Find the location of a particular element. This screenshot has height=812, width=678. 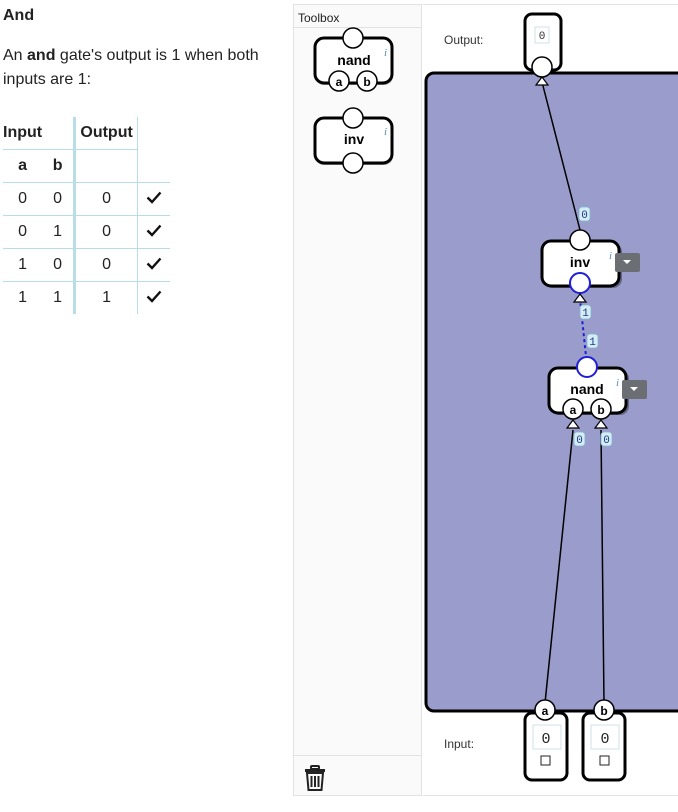

trash-icon is located at coordinates (315, 778).